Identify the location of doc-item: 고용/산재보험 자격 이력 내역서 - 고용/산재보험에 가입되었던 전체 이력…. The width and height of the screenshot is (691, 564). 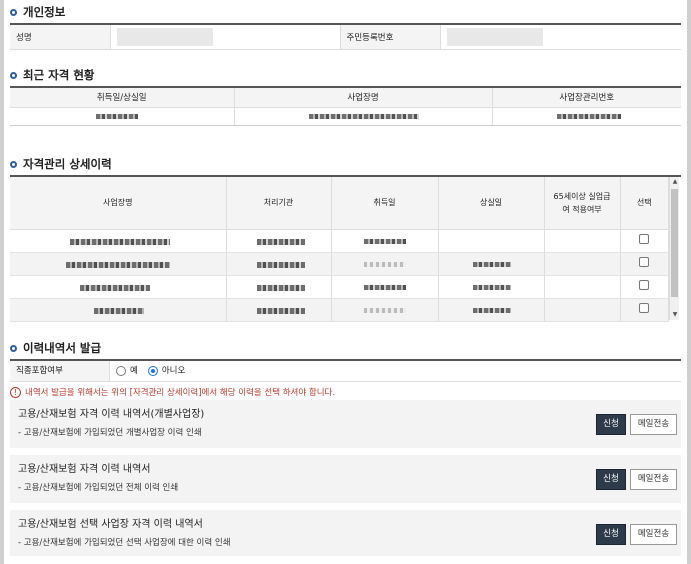
(345, 479).